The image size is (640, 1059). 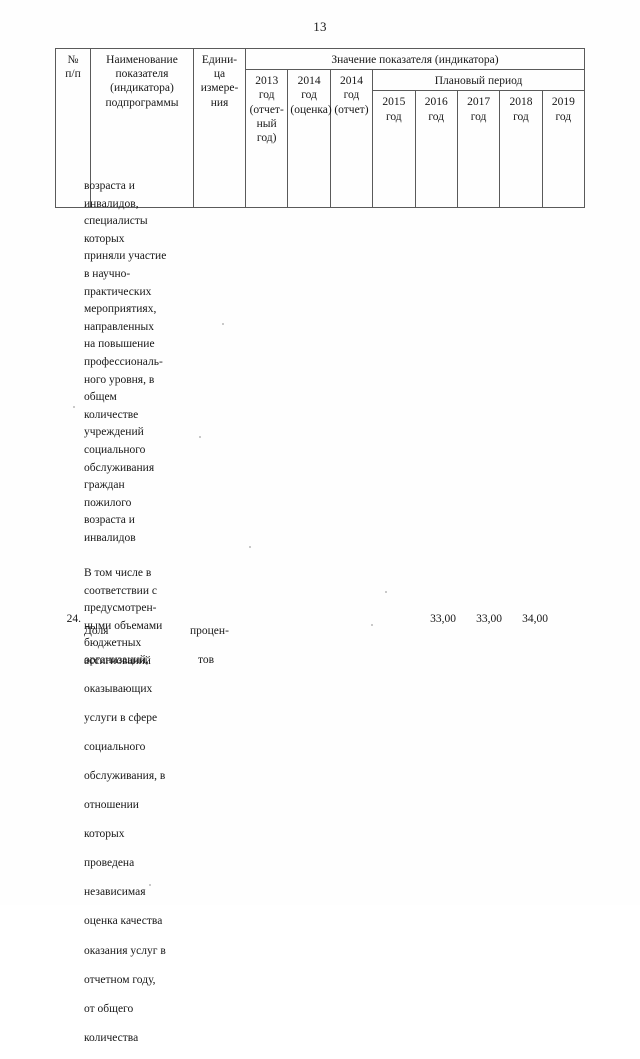 What do you see at coordinates (73, 74) in the screenshot?
I see `header-row-number-line2: п/п` at bounding box center [73, 74].